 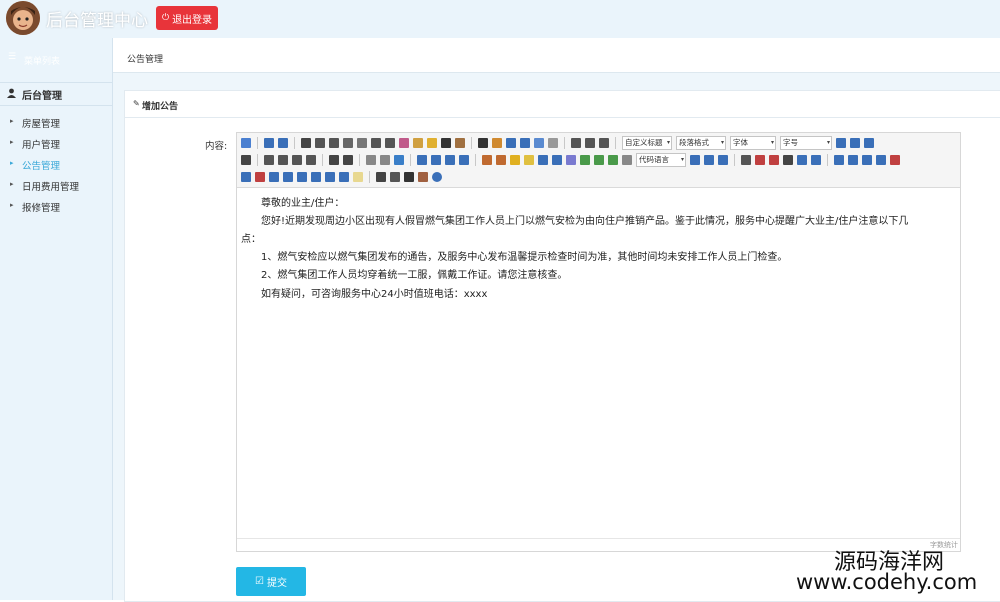 I want to click on direction-ltr-icon, so click(x=841, y=143).